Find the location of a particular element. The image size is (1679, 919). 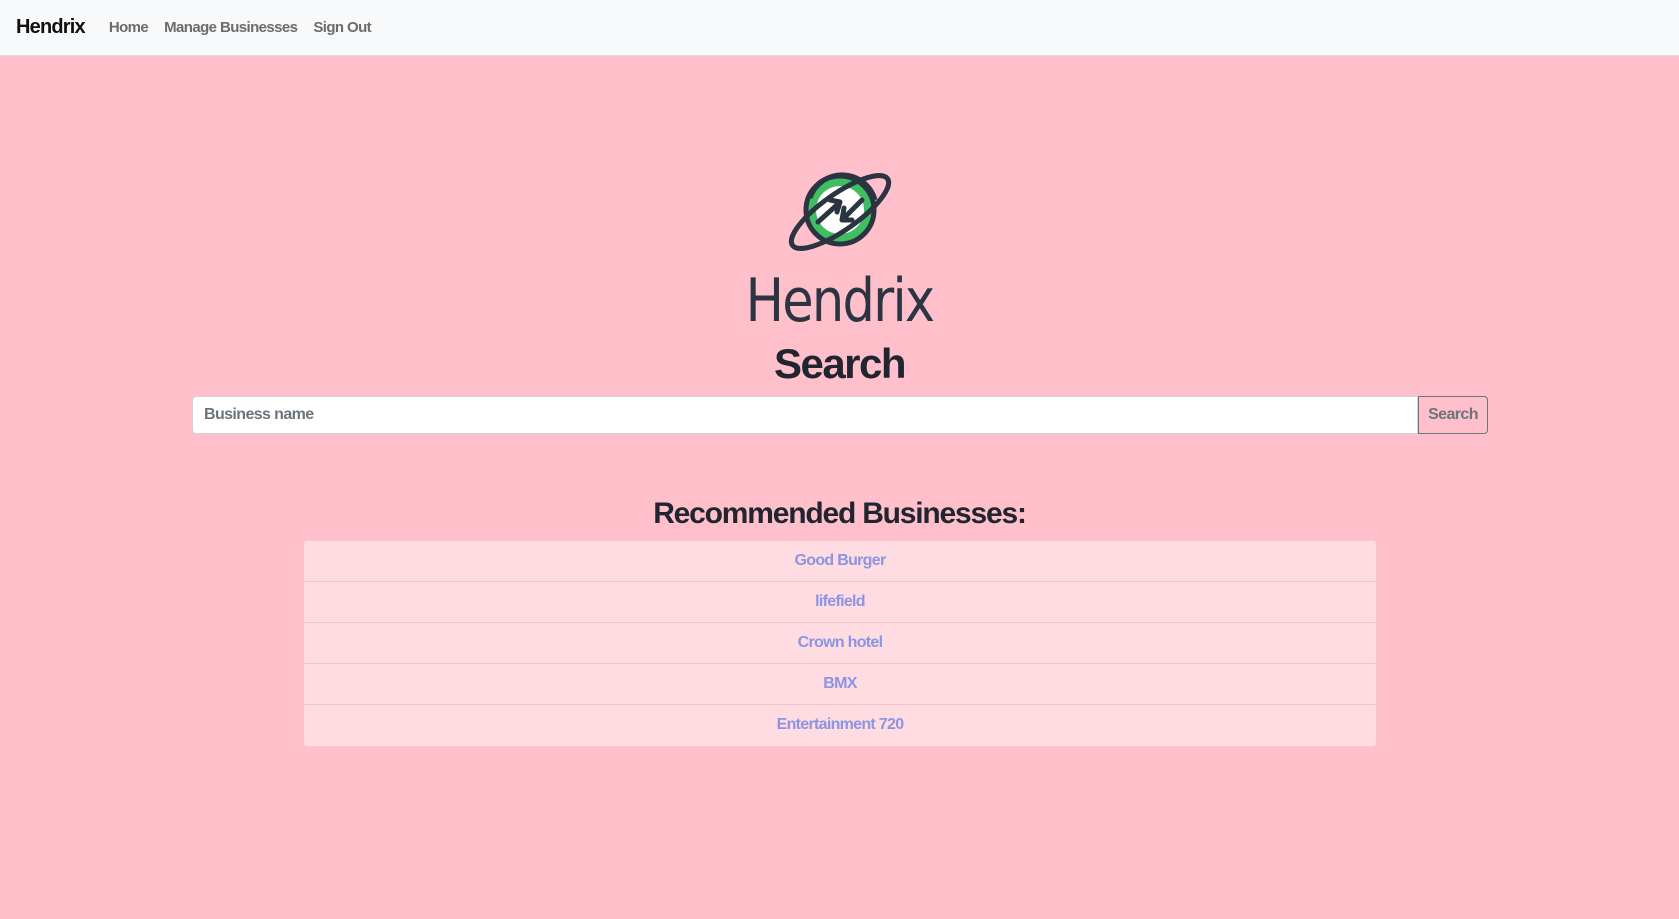

business-link-crown-hotel: Crown hotel is located at coordinates (840, 642).